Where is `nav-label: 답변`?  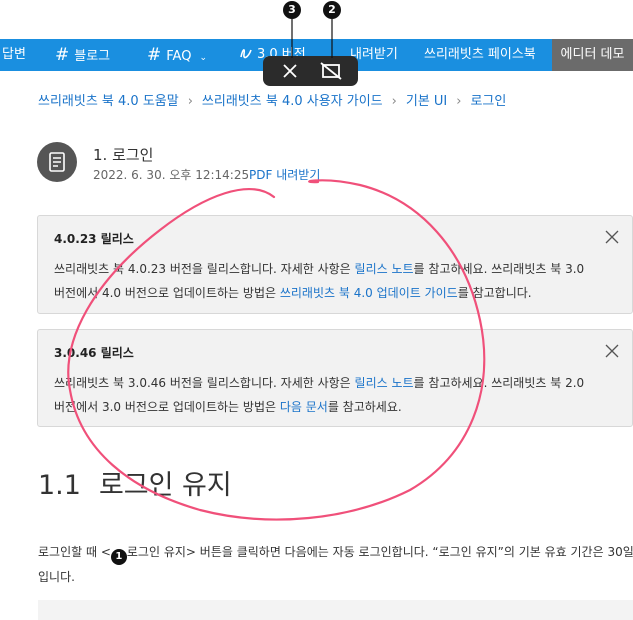
nav-label: 답변 is located at coordinates (14, 54).